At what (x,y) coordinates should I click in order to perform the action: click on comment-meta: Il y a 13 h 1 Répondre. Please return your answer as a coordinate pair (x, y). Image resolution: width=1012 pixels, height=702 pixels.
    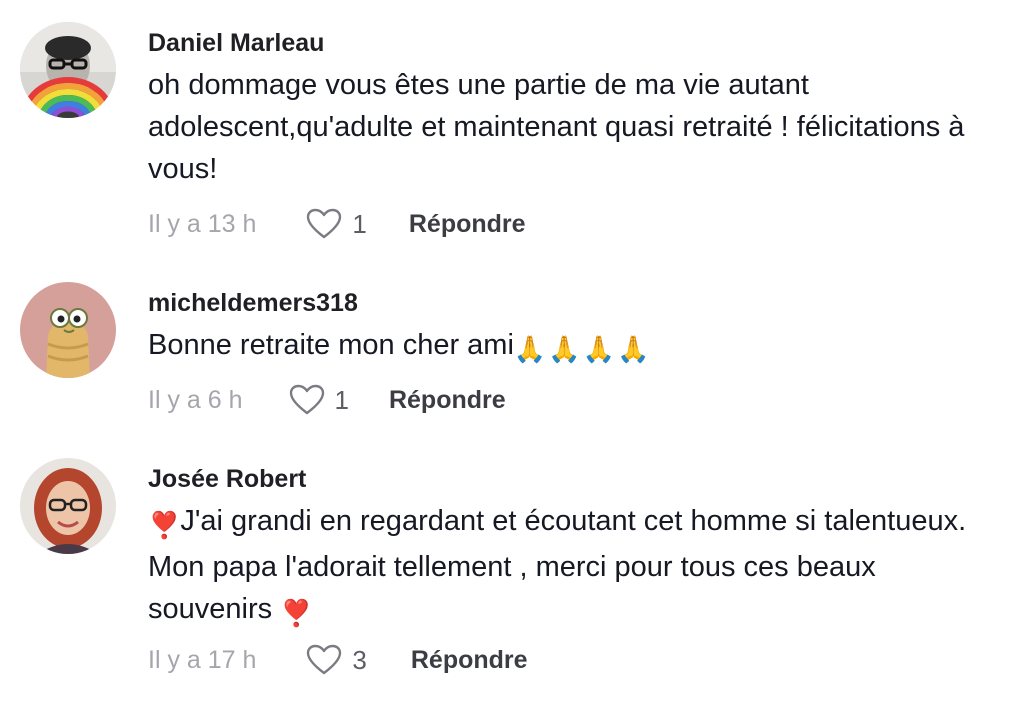
    Looking at the image, I should click on (337, 224).